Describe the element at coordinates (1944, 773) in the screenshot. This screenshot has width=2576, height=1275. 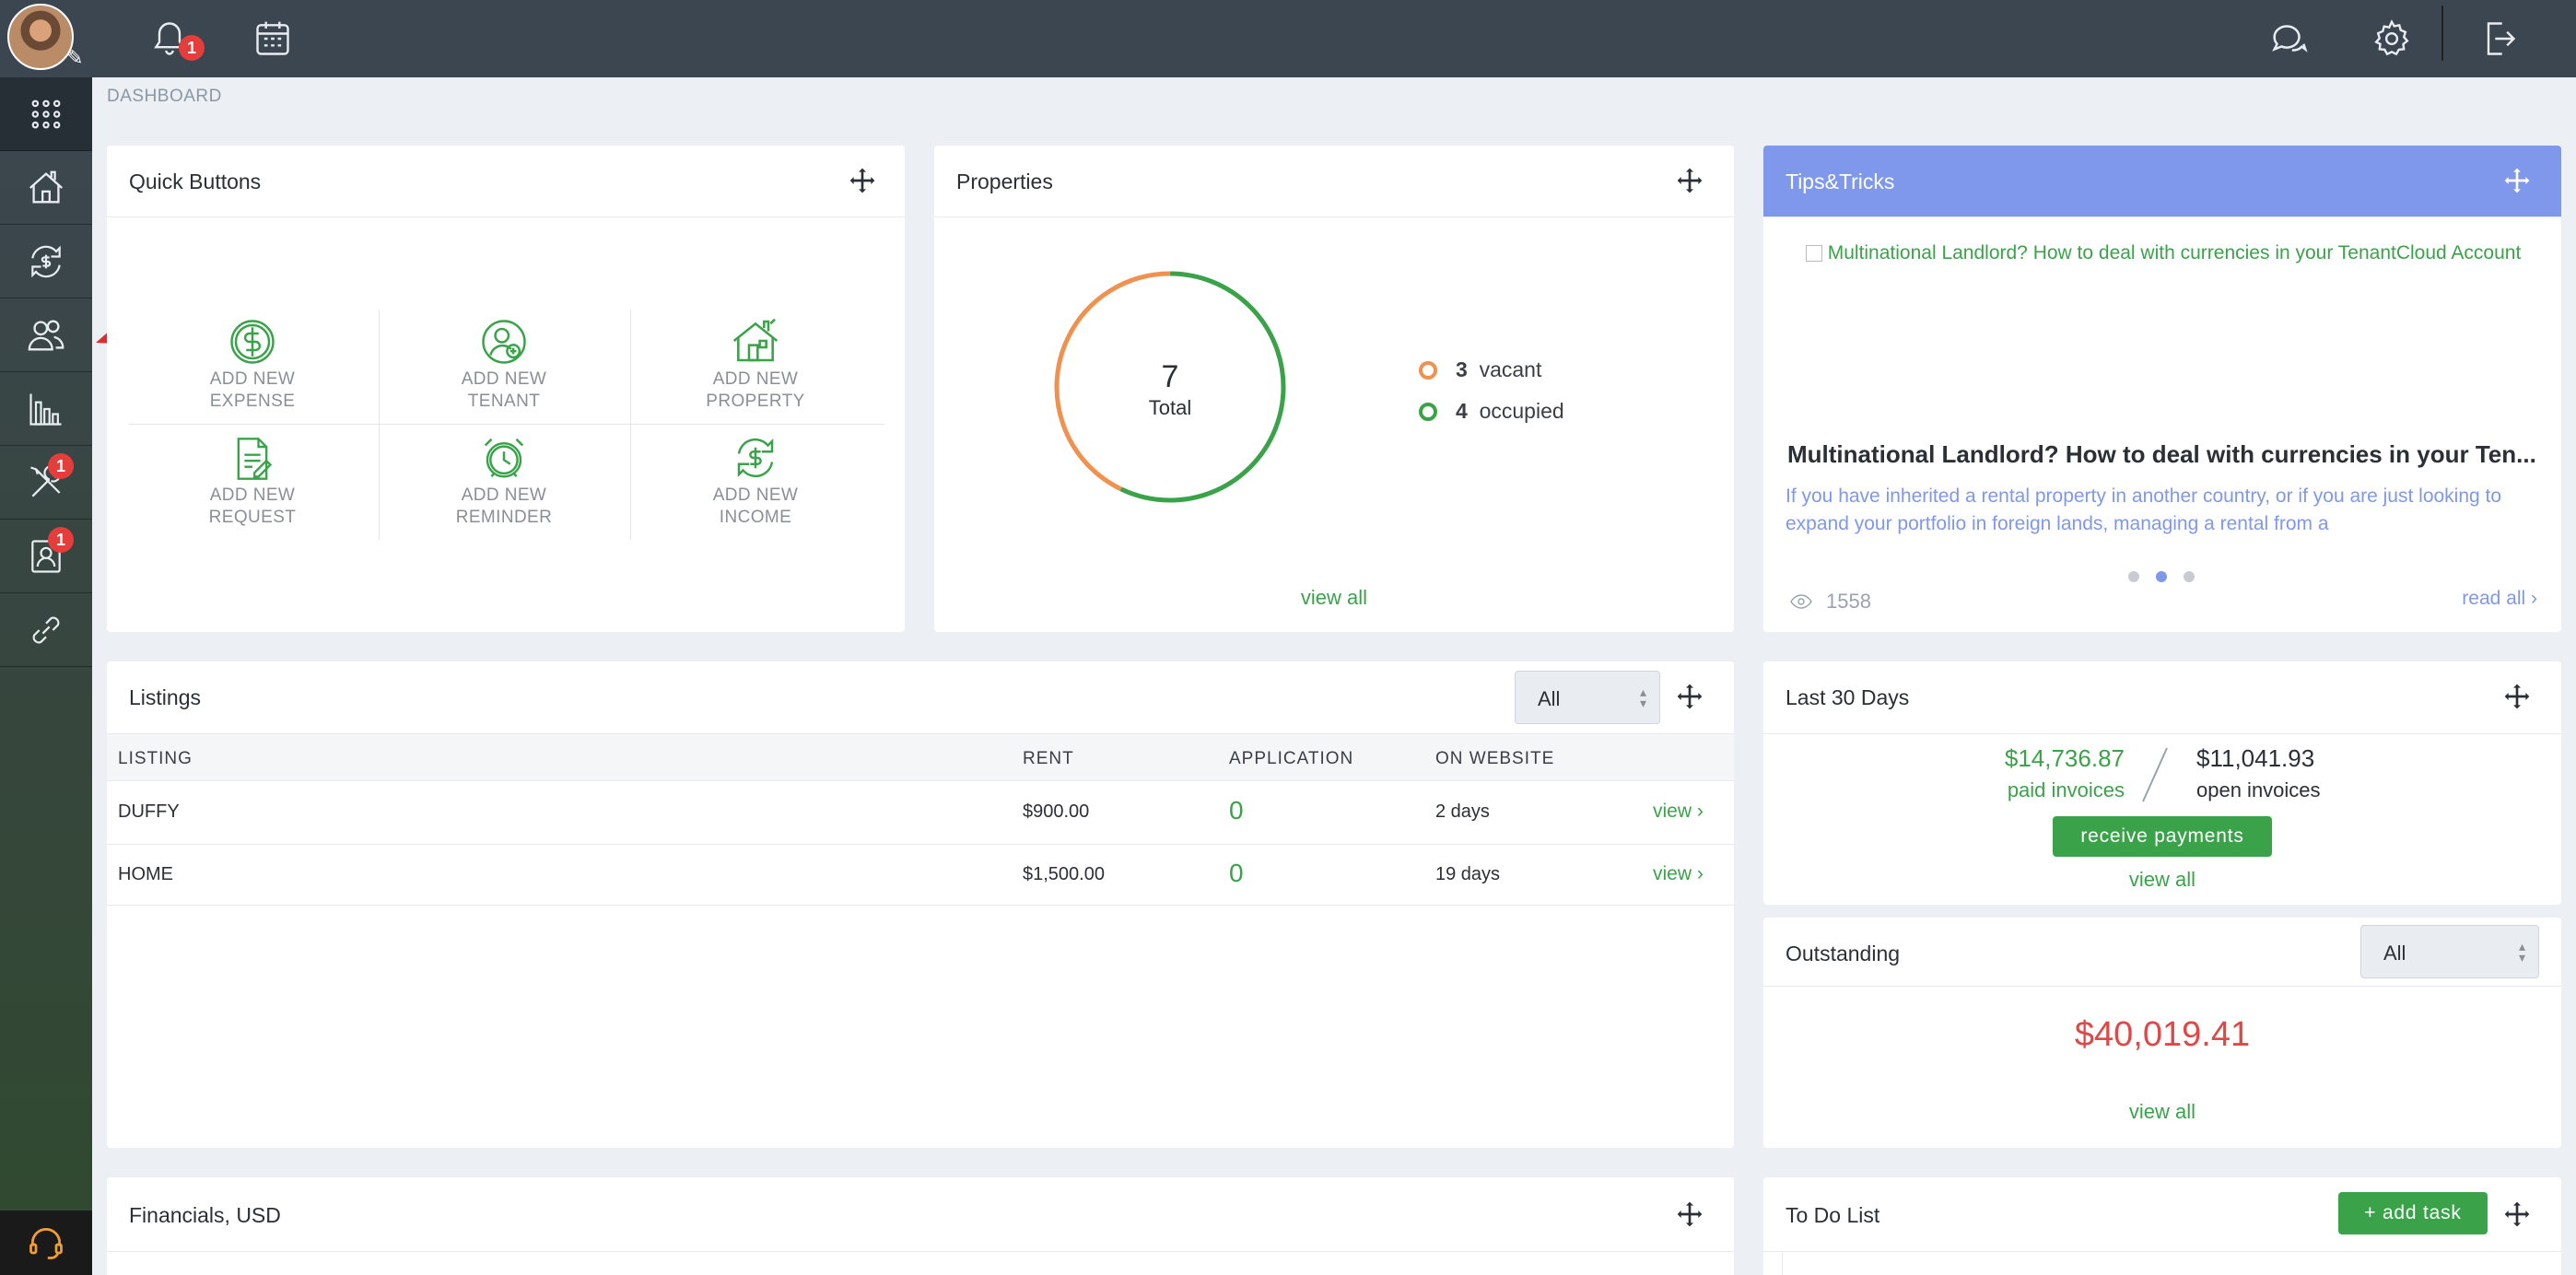
I see `paid-invoices: $14,736.87 paid invoices` at that location.